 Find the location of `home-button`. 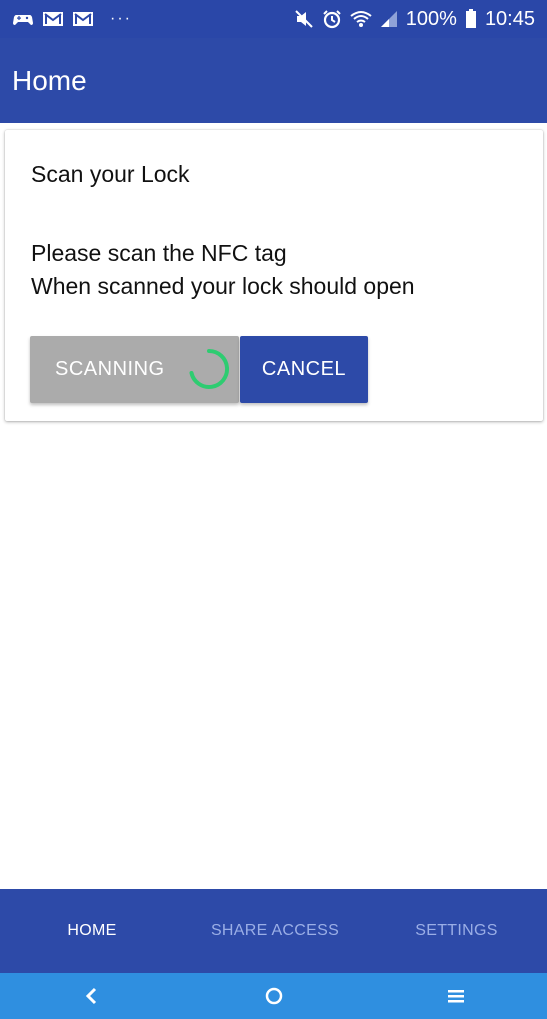

home-button is located at coordinates (274, 996).